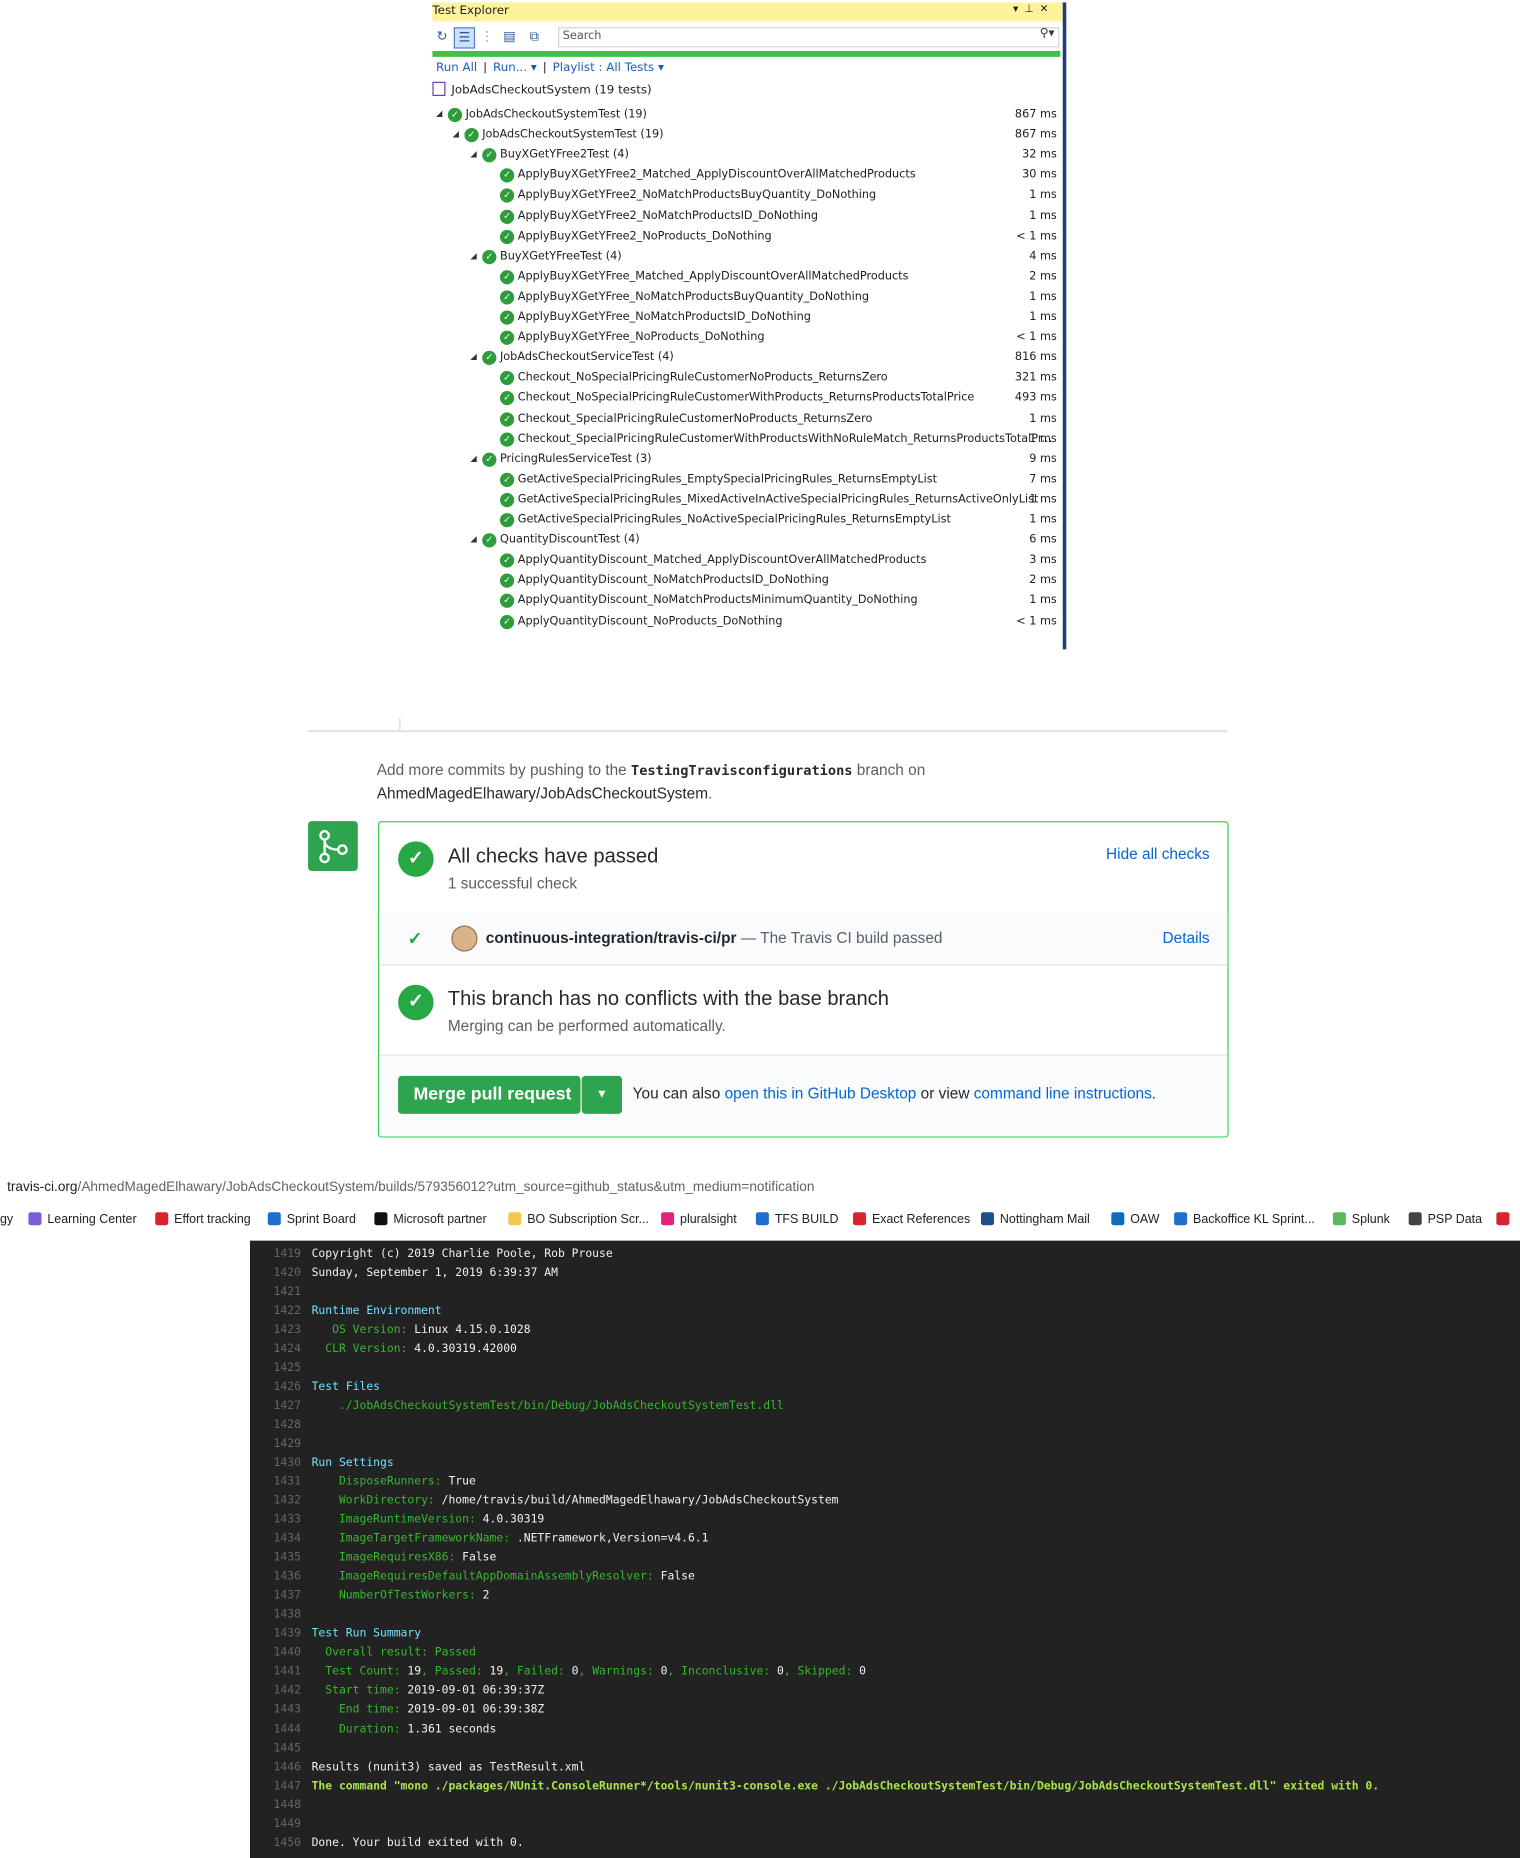 This screenshot has width=1520, height=1858. I want to click on line-number: 1444, so click(275, 1728).